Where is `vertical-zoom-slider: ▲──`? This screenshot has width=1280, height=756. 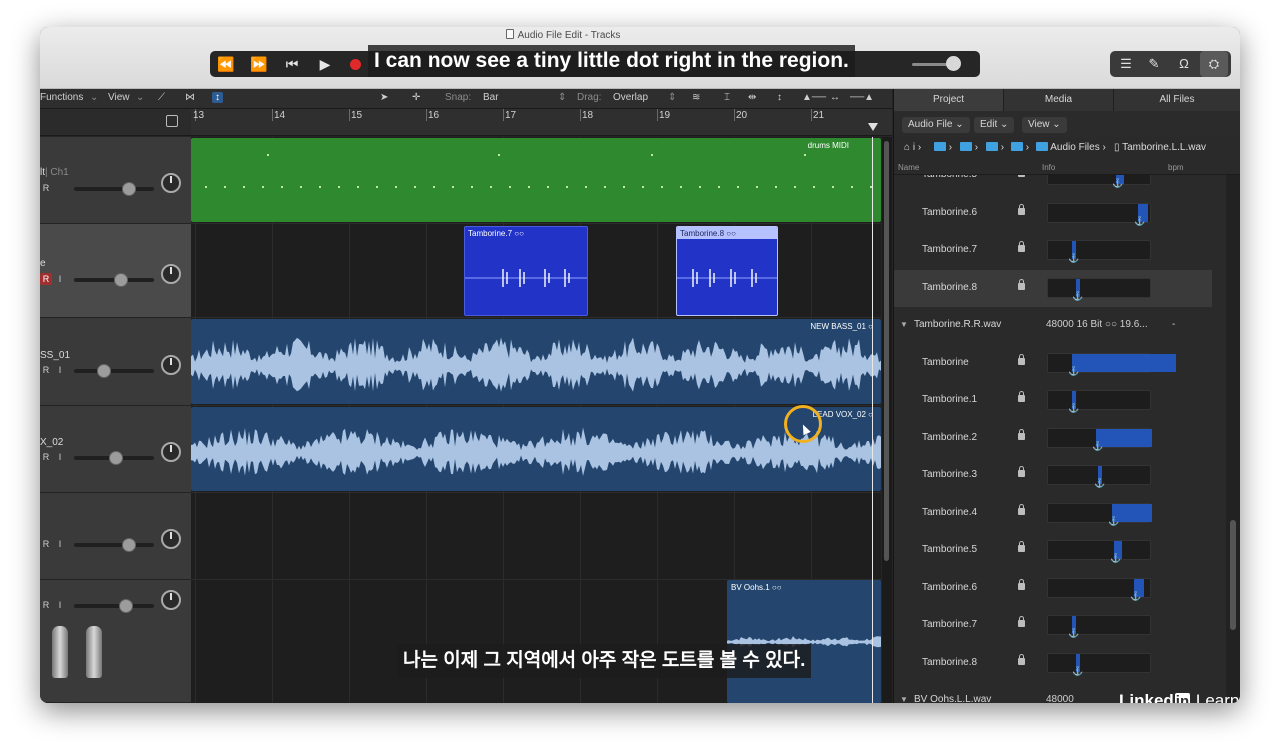
vertical-zoom-slider: ▲── is located at coordinates (814, 97).